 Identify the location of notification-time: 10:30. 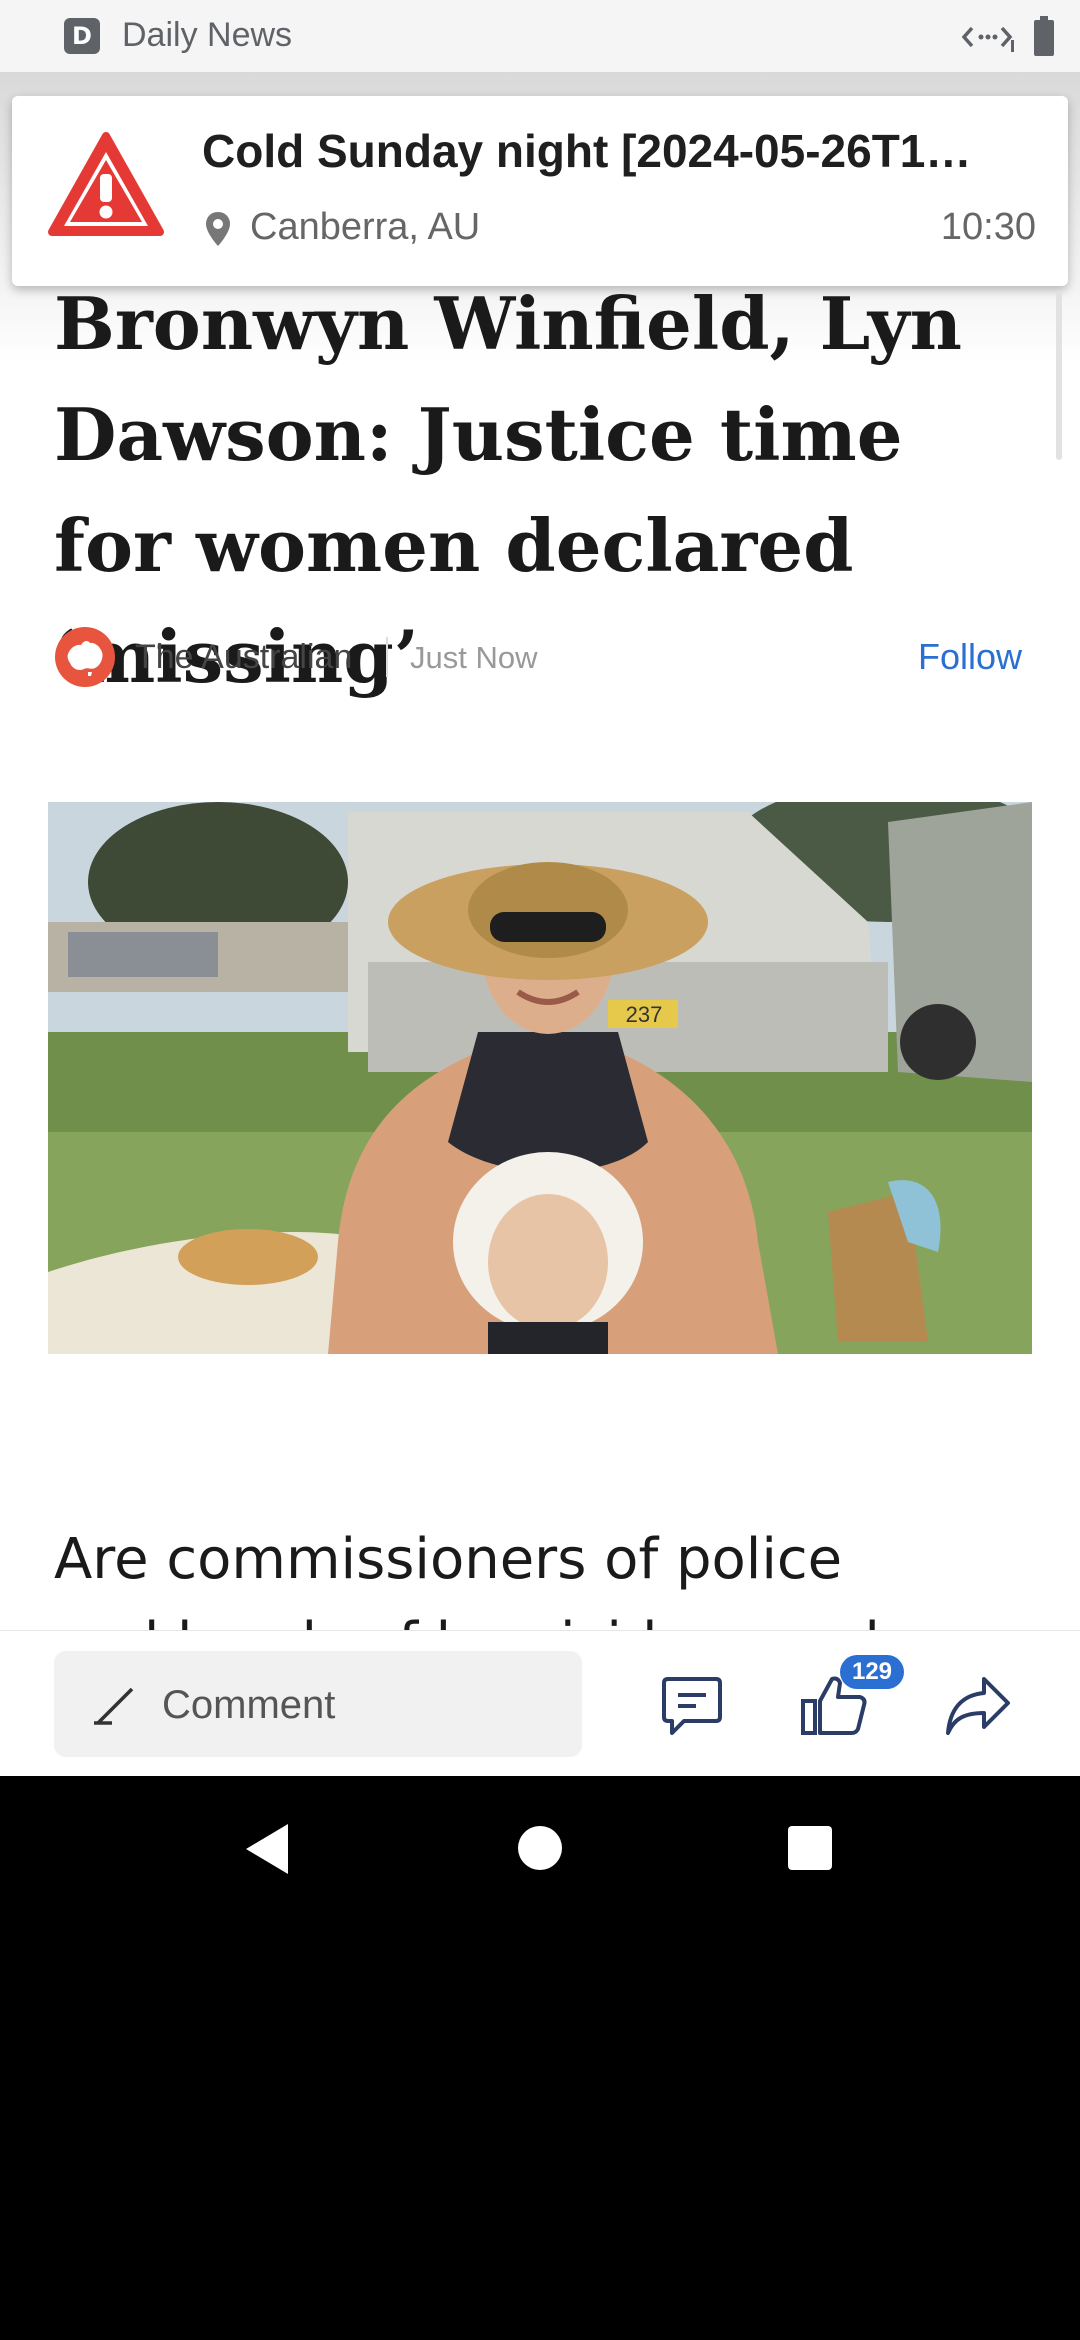
(988, 227).